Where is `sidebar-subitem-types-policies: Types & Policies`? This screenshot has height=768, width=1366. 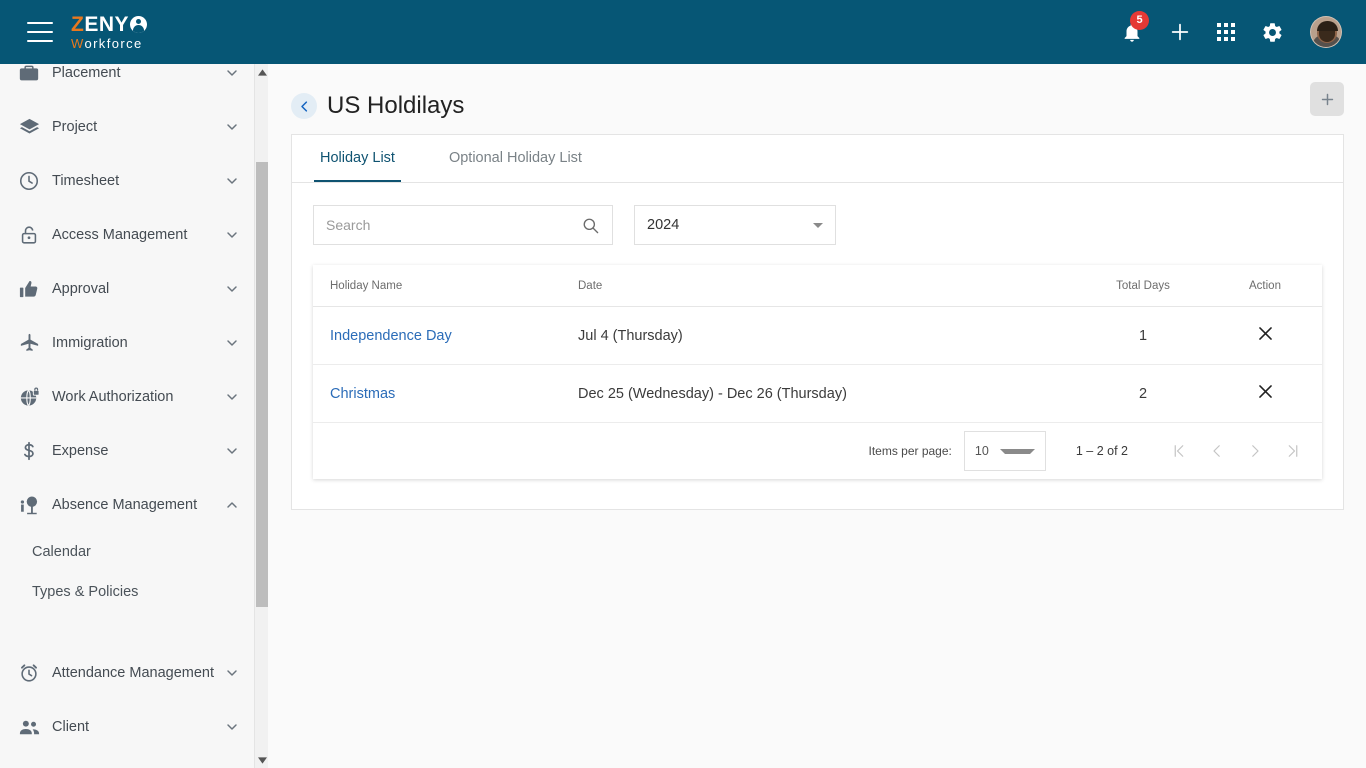
sidebar-subitem-types-policies: Types & Policies is located at coordinates (127, 592).